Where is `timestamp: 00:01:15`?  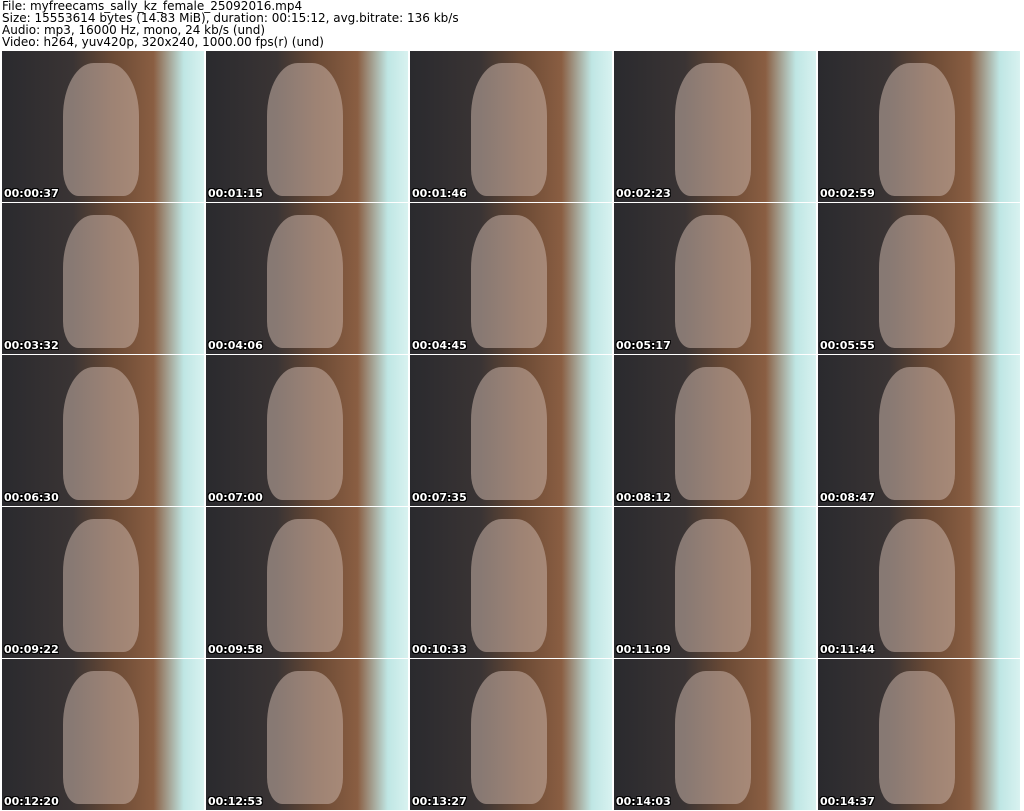 timestamp: 00:01:15 is located at coordinates (235, 193).